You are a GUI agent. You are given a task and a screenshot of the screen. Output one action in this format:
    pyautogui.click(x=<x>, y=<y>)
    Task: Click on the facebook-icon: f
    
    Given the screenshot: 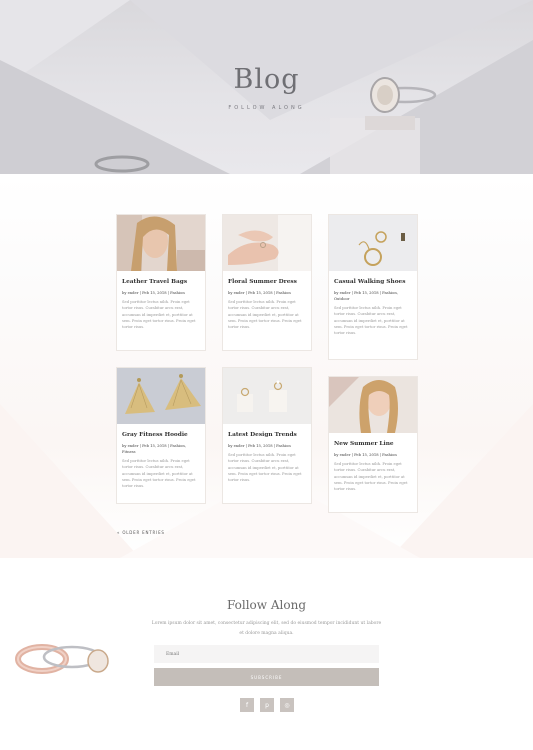 What is the action you would take?
    pyautogui.click(x=247, y=705)
    